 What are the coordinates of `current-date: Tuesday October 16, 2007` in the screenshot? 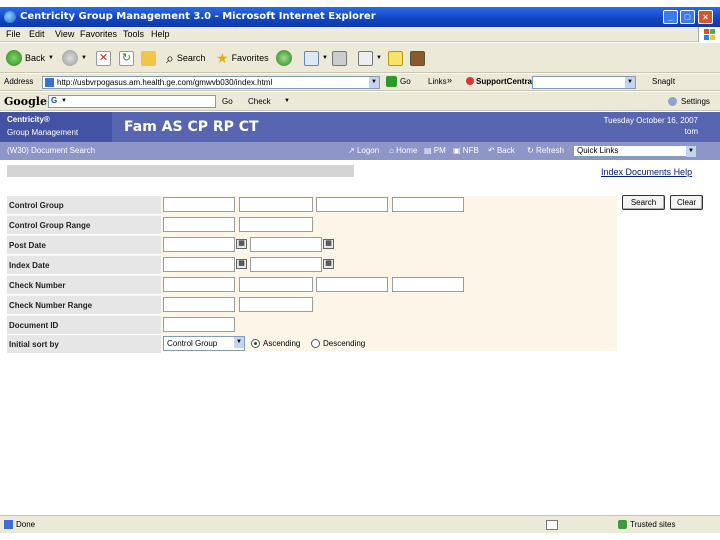 It's located at (650, 120).